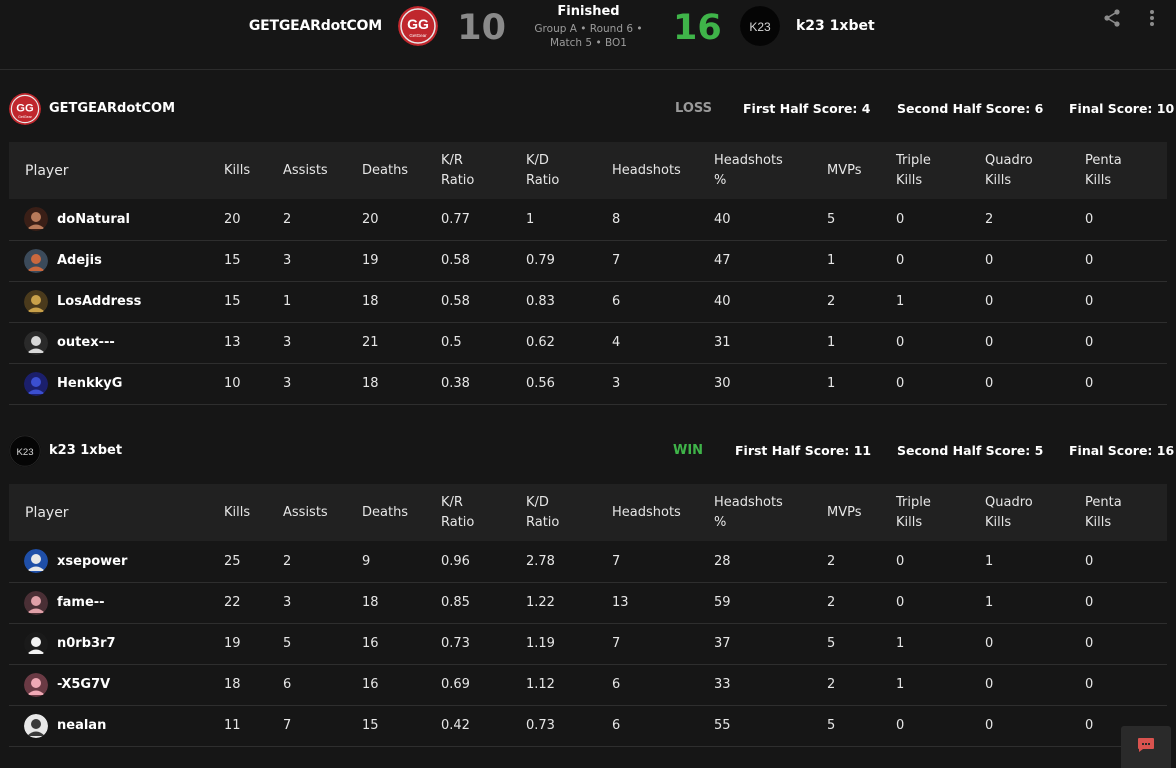 The image size is (1176, 768). What do you see at coordinates (588, 644) in the screenshot?
I see `player-row: n0rb3r7 19 5 16 0.73 1.19 7 37 5 1 0 0` at bounding box center [588, 644].